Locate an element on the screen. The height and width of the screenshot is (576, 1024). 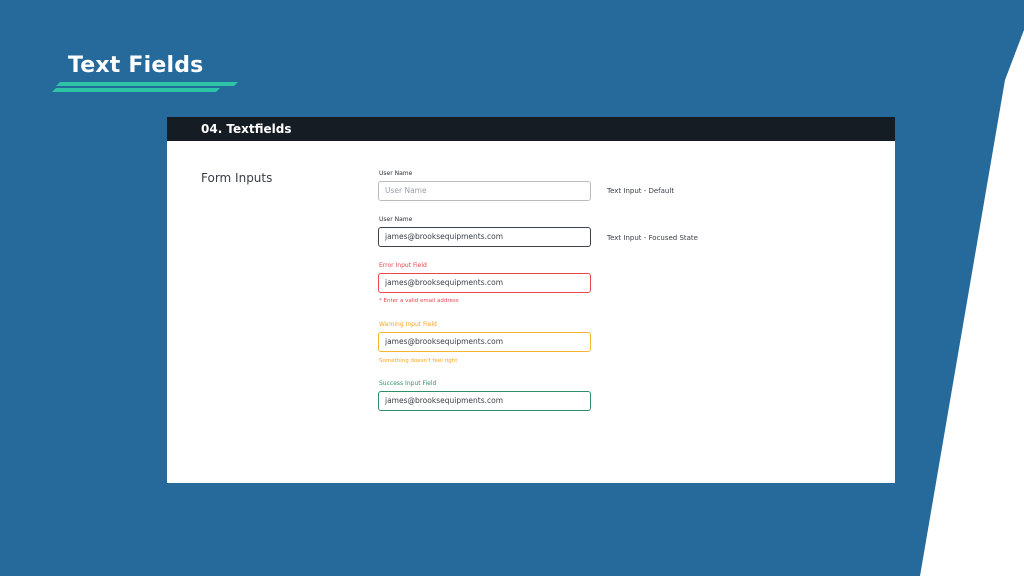
card-header: 04. Textfields is located at coordinates (531, 129).